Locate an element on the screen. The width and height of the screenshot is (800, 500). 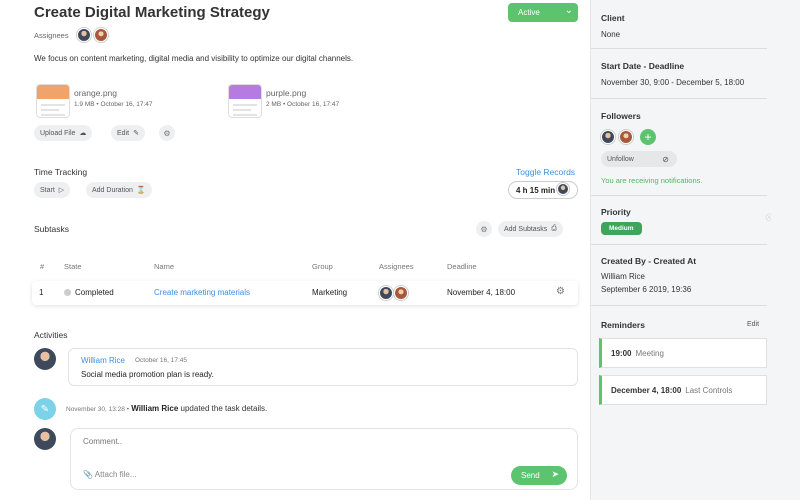
file-meta: 2 MB • October 16, 17:47 is located at coordinates (303, 104).